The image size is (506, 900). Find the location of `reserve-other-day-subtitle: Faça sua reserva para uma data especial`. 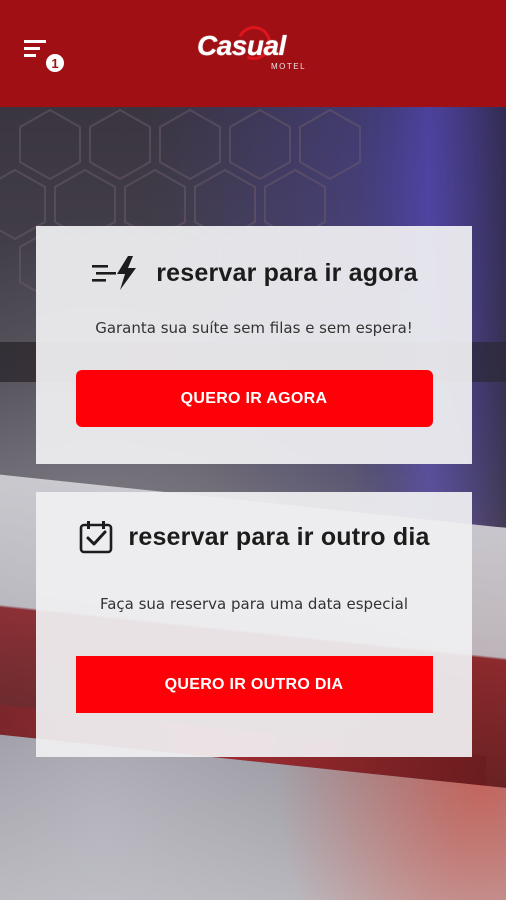

reserve-other-day-subtitle: Faça sua reserva para uma data especial is located at coordinates (254, 604).